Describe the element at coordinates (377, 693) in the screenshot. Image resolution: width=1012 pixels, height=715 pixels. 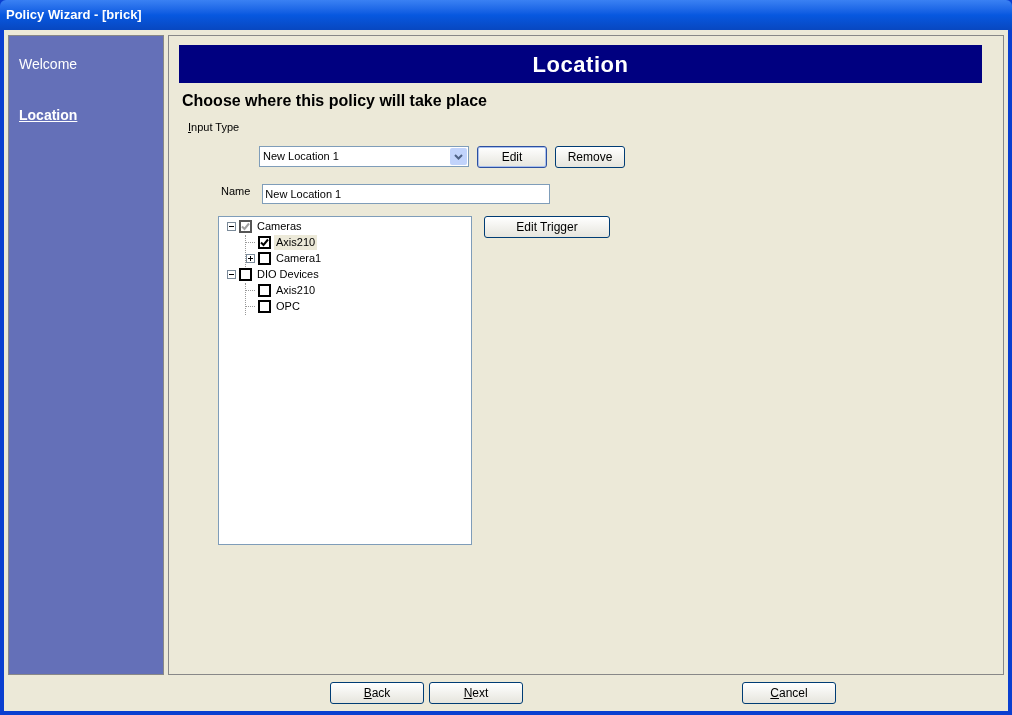
I see `back-button: Back` at that location.